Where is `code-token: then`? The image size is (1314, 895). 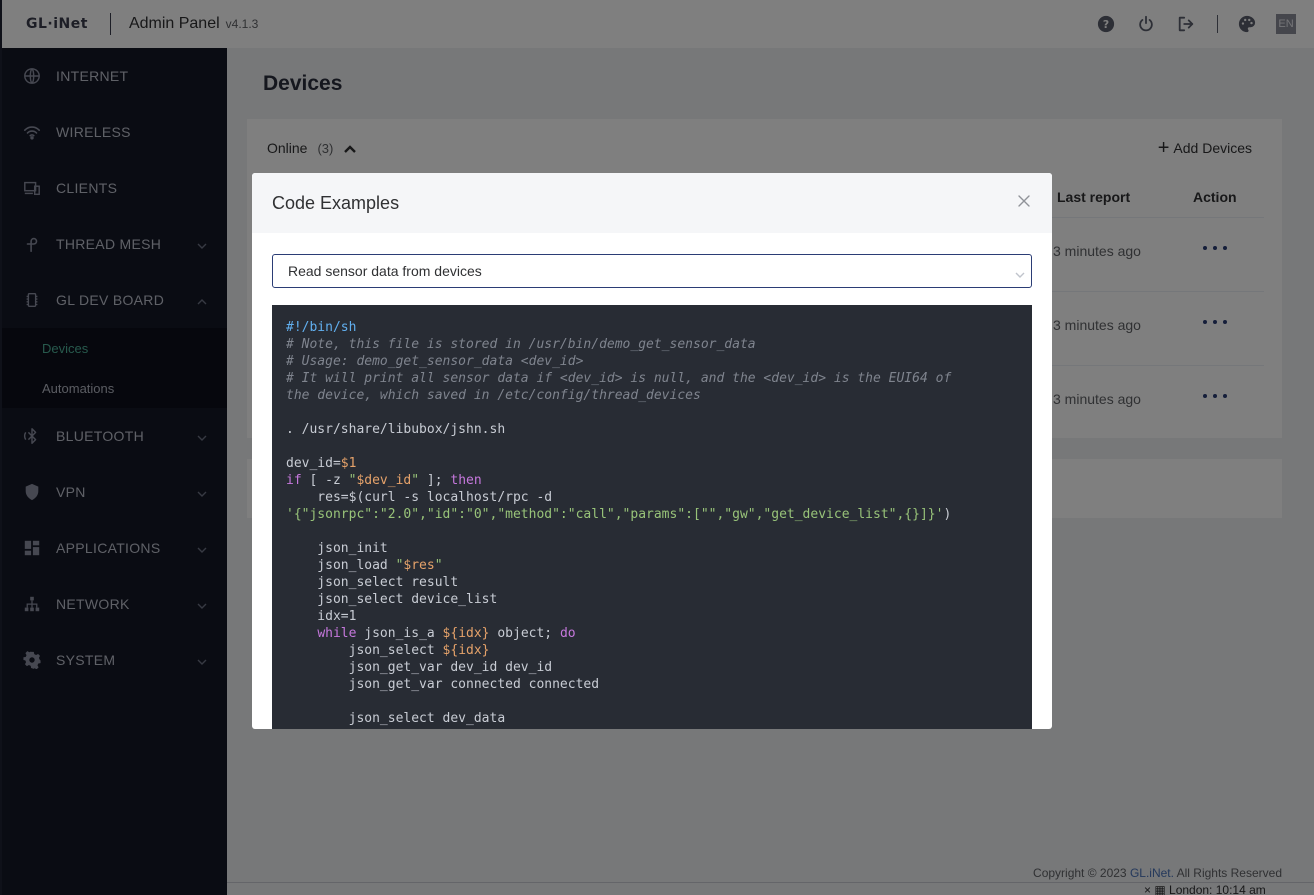 code-token: then is located at coordinates (466, 480).